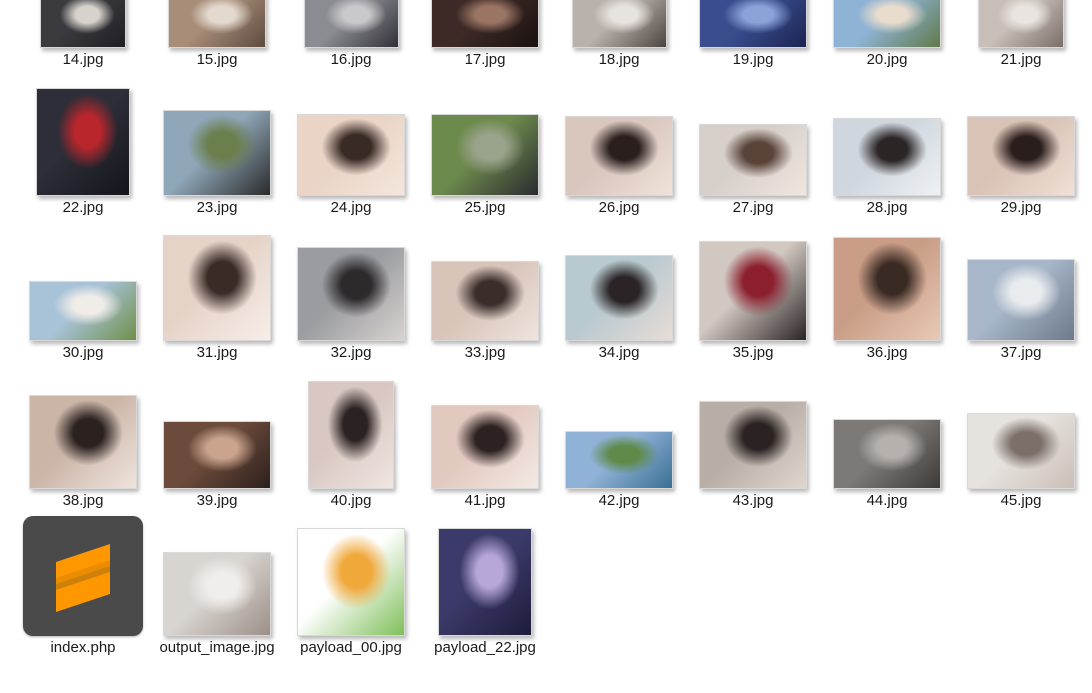 Image resolution: width=1092 pixels, height=693 pixels. Describe the element at coordinates (1021, 352) in the screenshot. I see `file-name-label: 37.jpg` at that location.